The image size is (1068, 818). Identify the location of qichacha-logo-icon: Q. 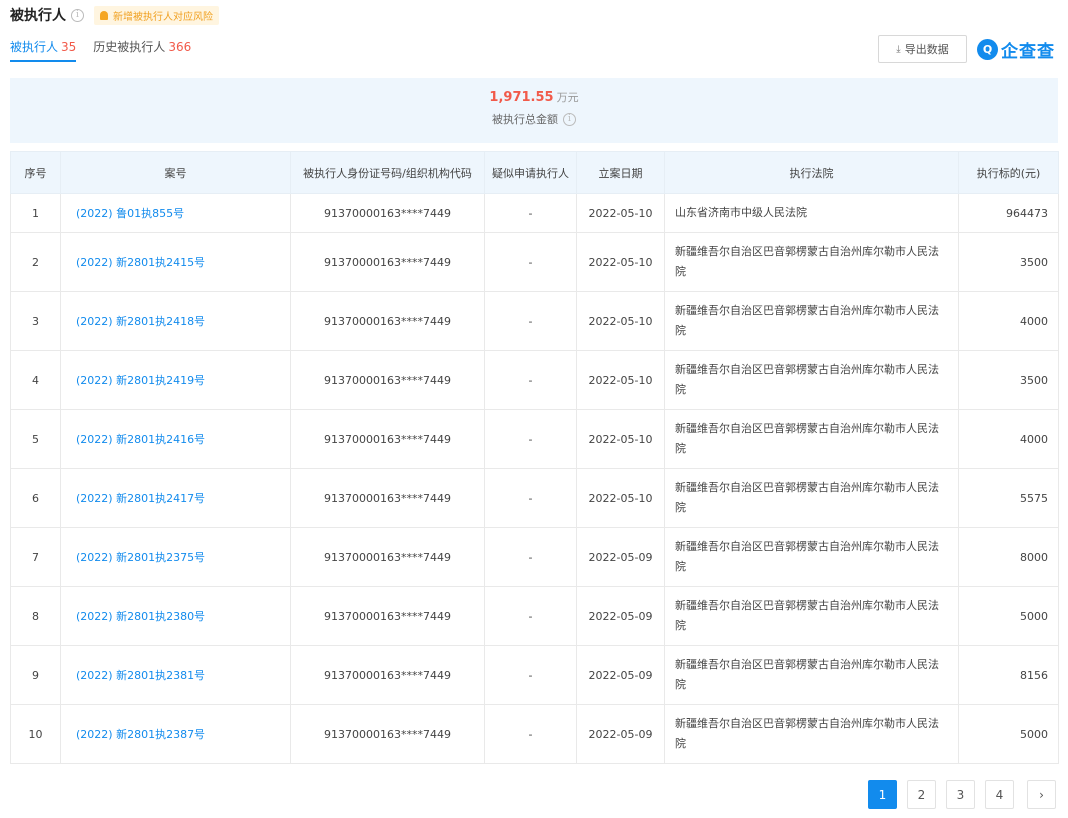
(987, 49).